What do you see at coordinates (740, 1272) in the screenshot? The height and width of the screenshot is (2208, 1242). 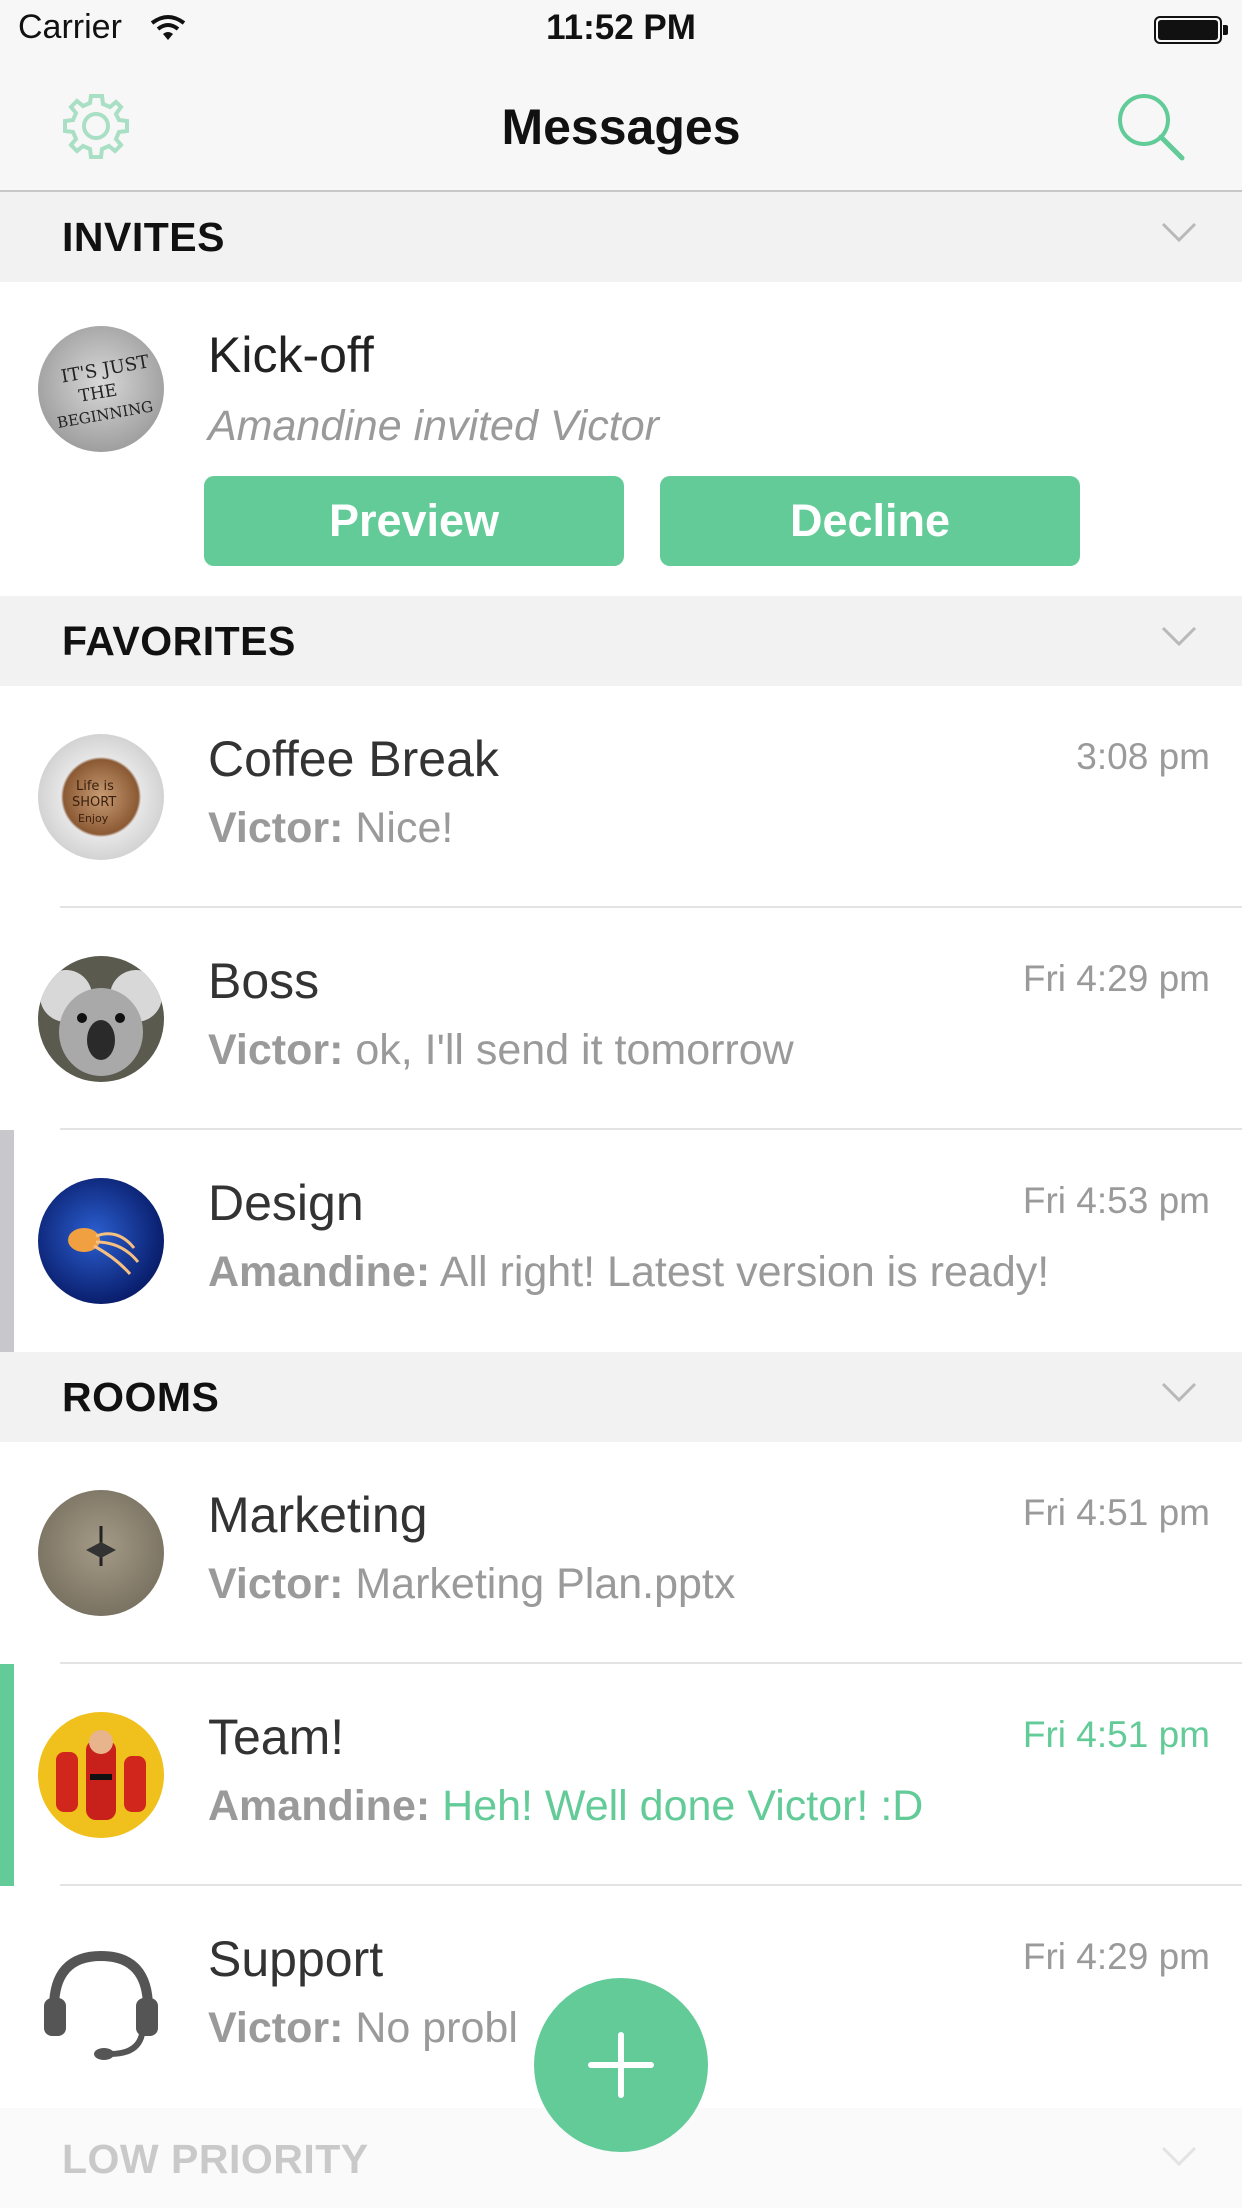 I see `message-text: All right! Latest version is ready!` at bounding box center [740, 1272].